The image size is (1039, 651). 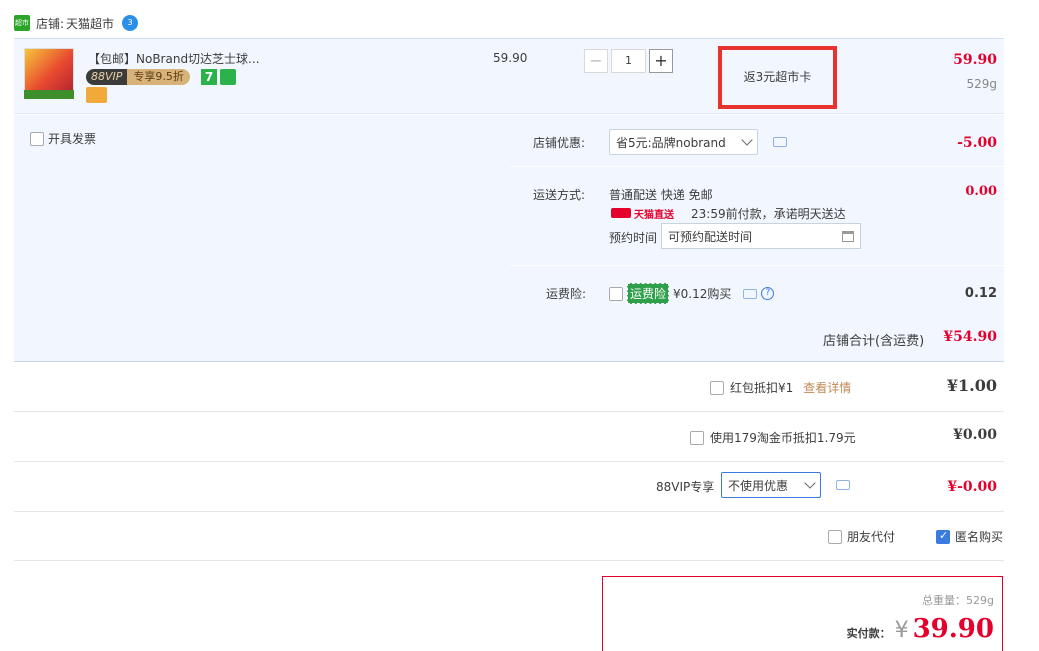 I want to click on invoice-option: 开具发票, so click(x=63, y=138).